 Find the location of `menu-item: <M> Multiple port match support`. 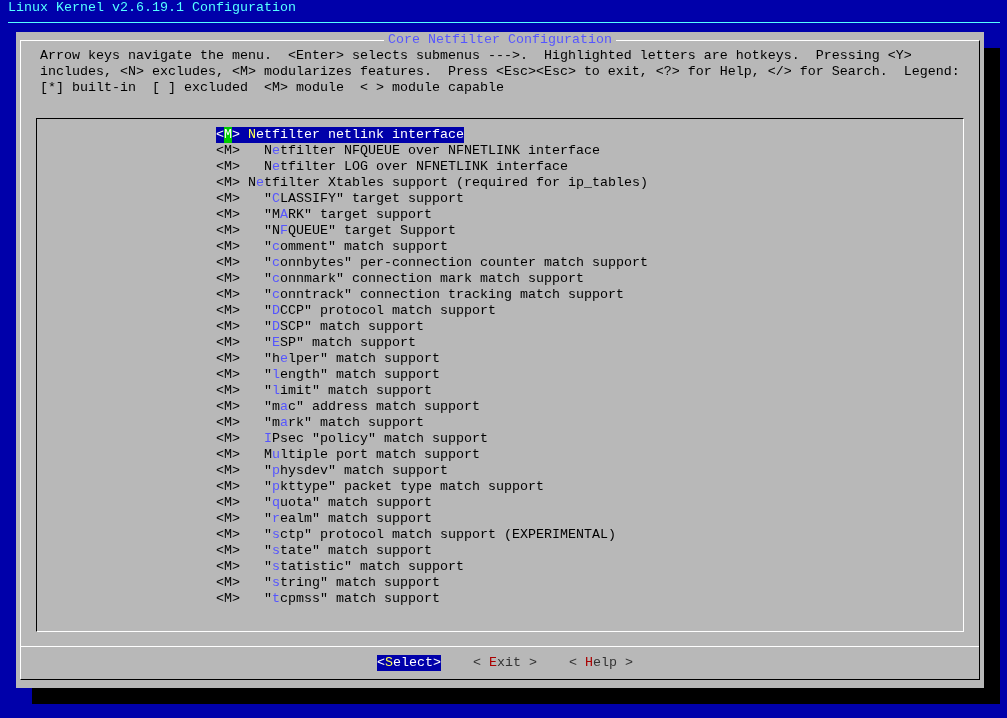

menu-item: <M> Multiple port match support is located at coordinates (348, 455).